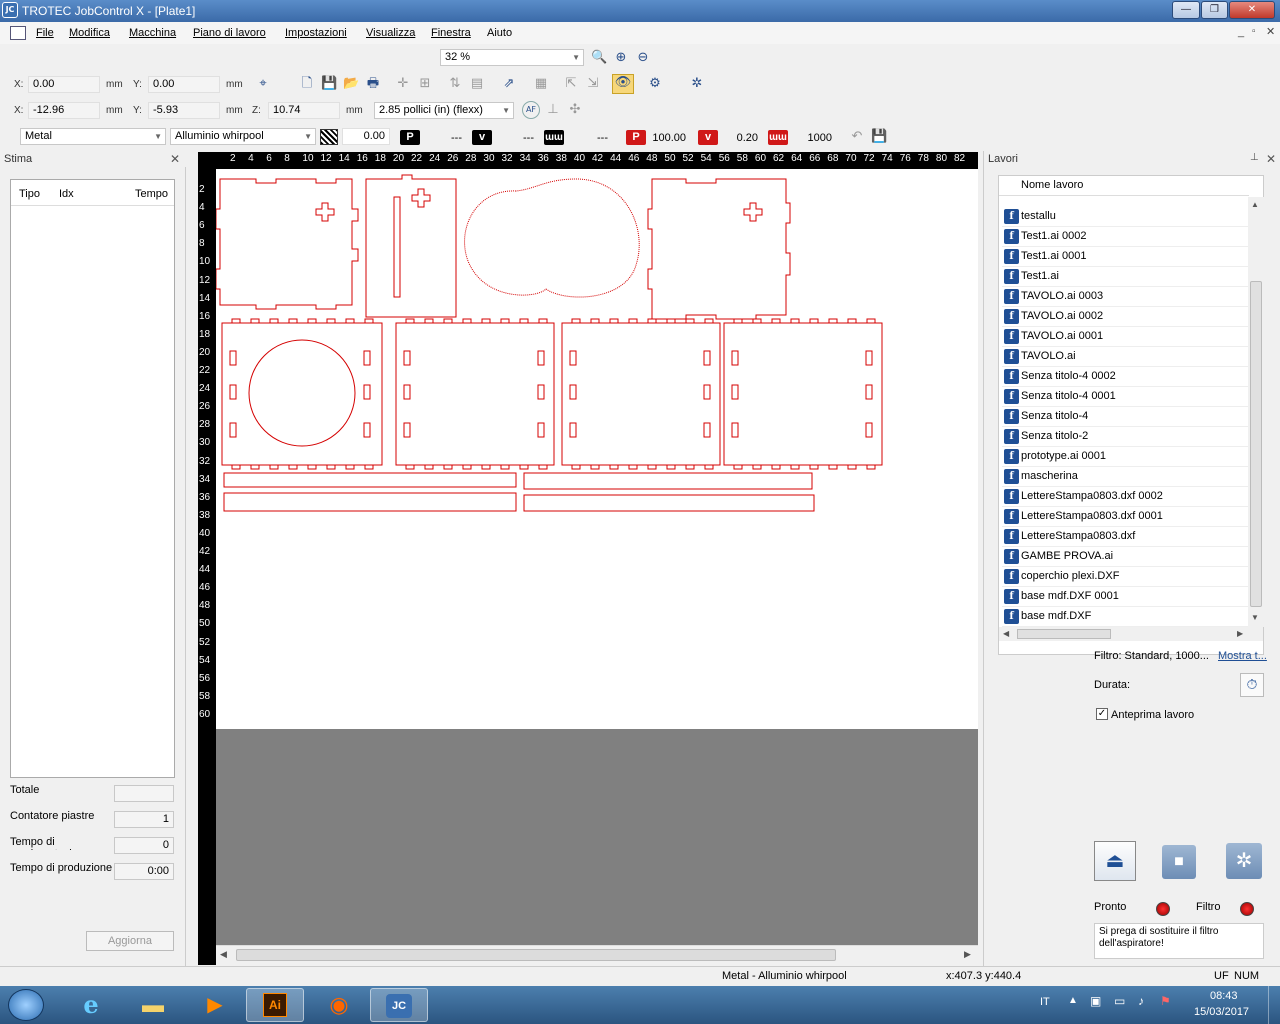 The image size is (1280, 1024). What do you see at coordinates (697, 84) in the screenshot?
I see `fan-icon: ✲` at bounding box center [697, 84].